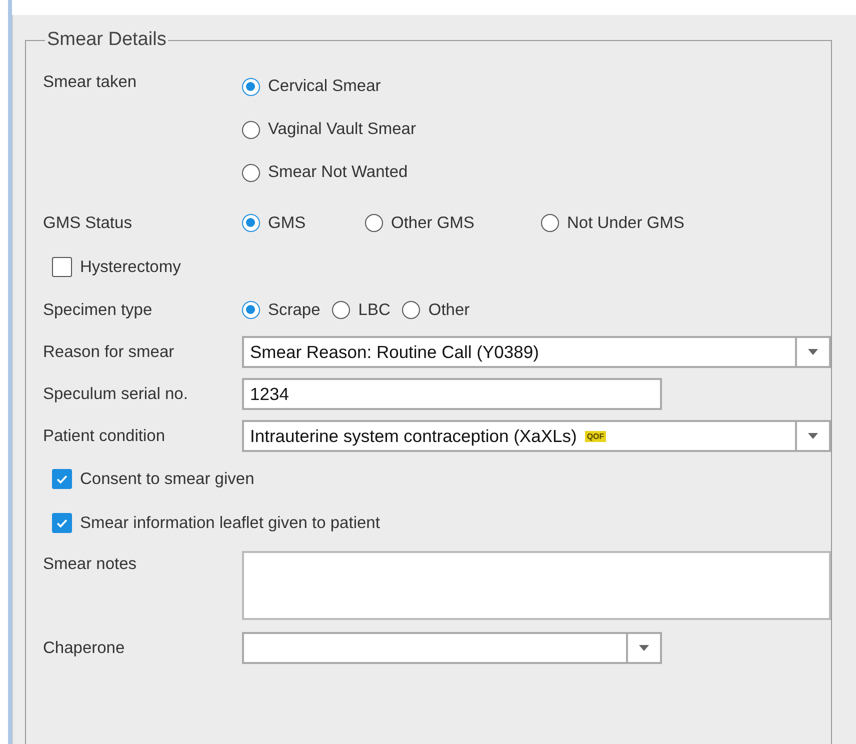 The image size is (856, 744). I want to click on checkbox-option: Consent to smear given, so click(153, 479).